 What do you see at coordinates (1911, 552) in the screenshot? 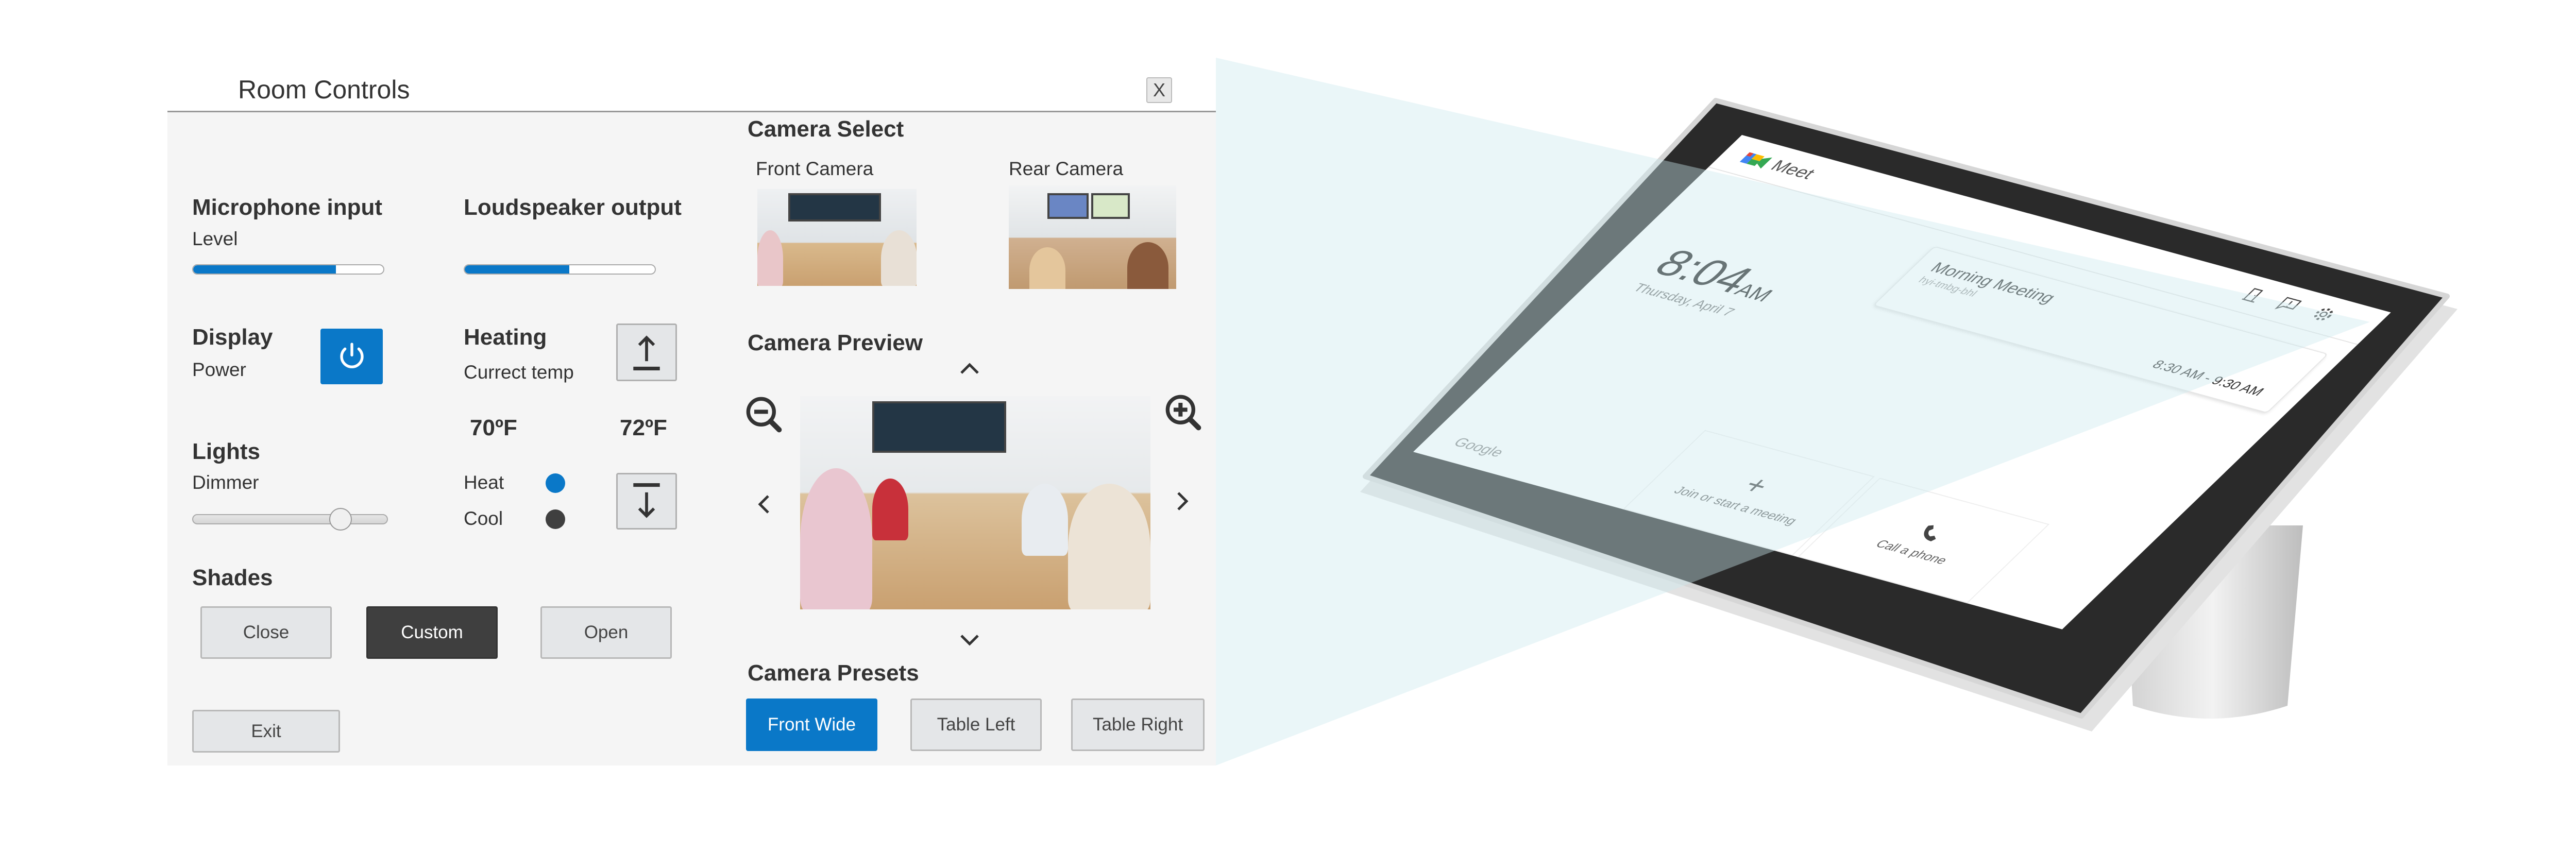
I see `call-phone-label: Call a phone` at bounding box center [1911, 552].